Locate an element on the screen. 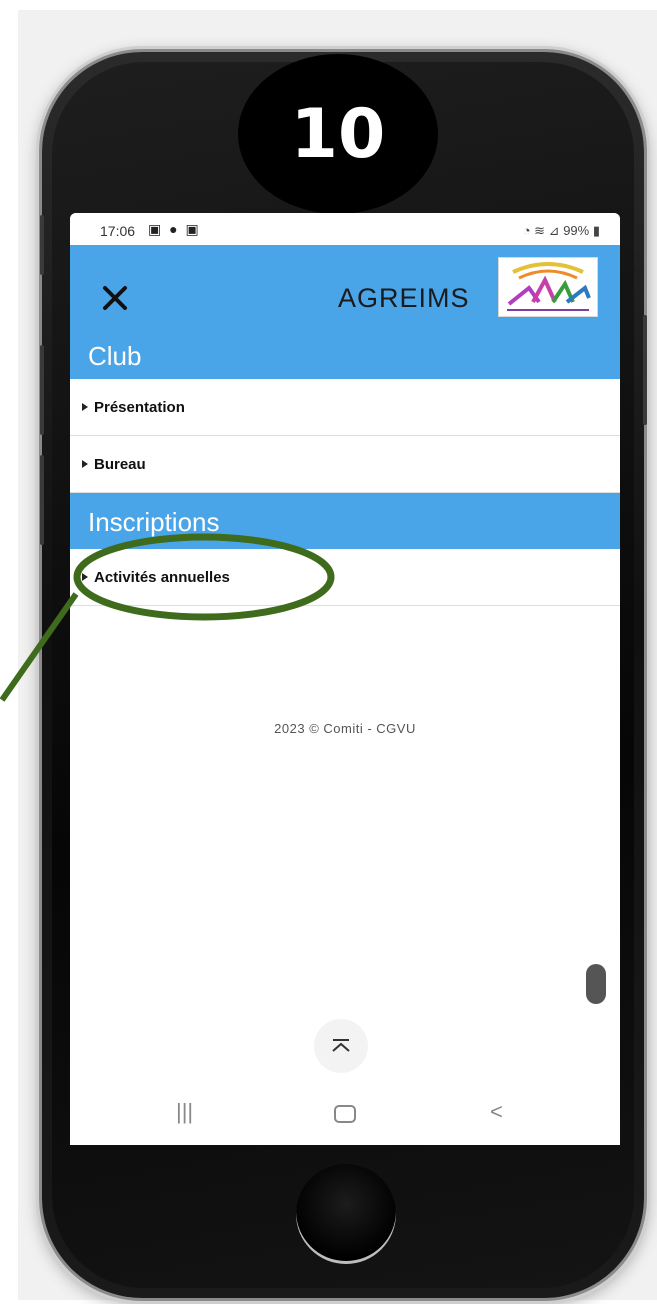 This screenshot has height=1304, width=657. status-bar: 17:06 ▣ ● ▣ ◔ ≋ ⊿ 99% ▮ is located at coordinates (345, 229).